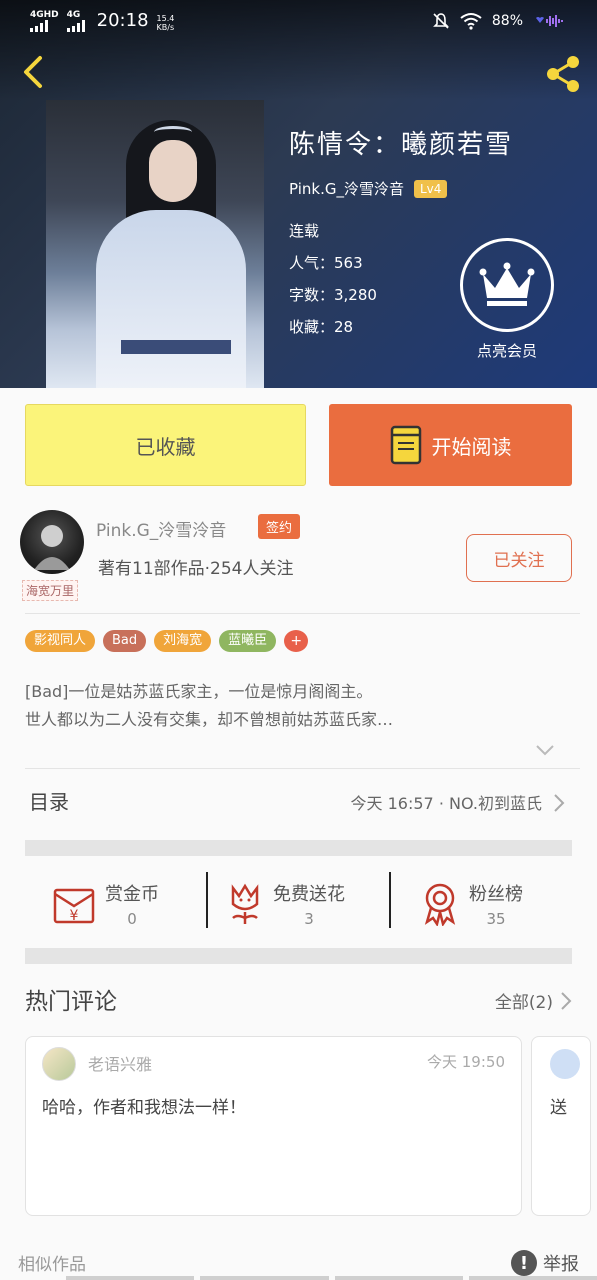  Describe the element at coordinates (52, 1265) in the screenshot. I see `similar-works-title: 相似作品` at that location.